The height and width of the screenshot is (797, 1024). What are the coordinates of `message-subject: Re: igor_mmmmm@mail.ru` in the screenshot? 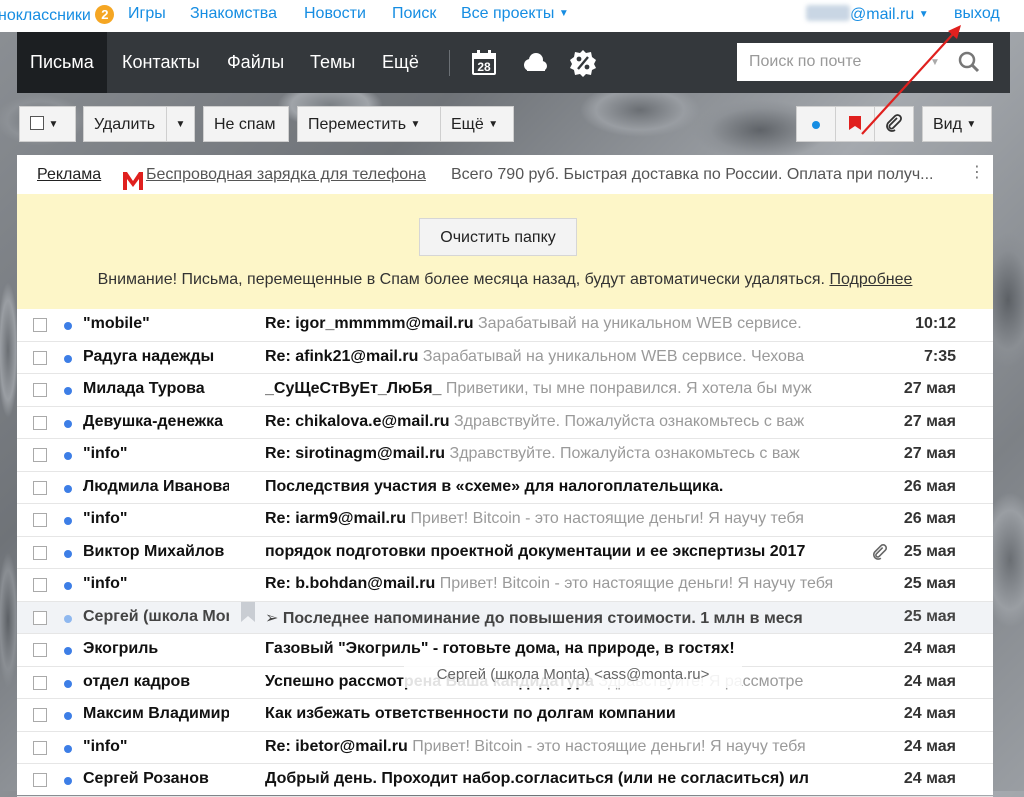 It's located at (369, 323).